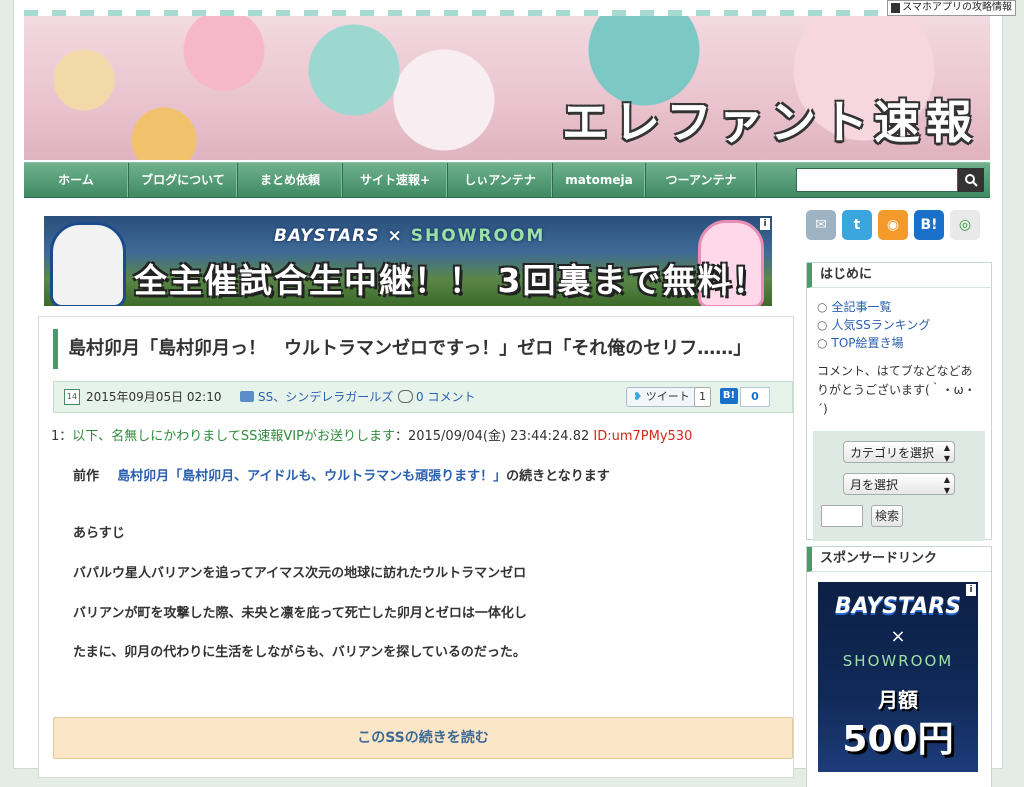 This screenshot has width=1024, height=787. I want to click on rss-icon: ◉, so click(893, 225).